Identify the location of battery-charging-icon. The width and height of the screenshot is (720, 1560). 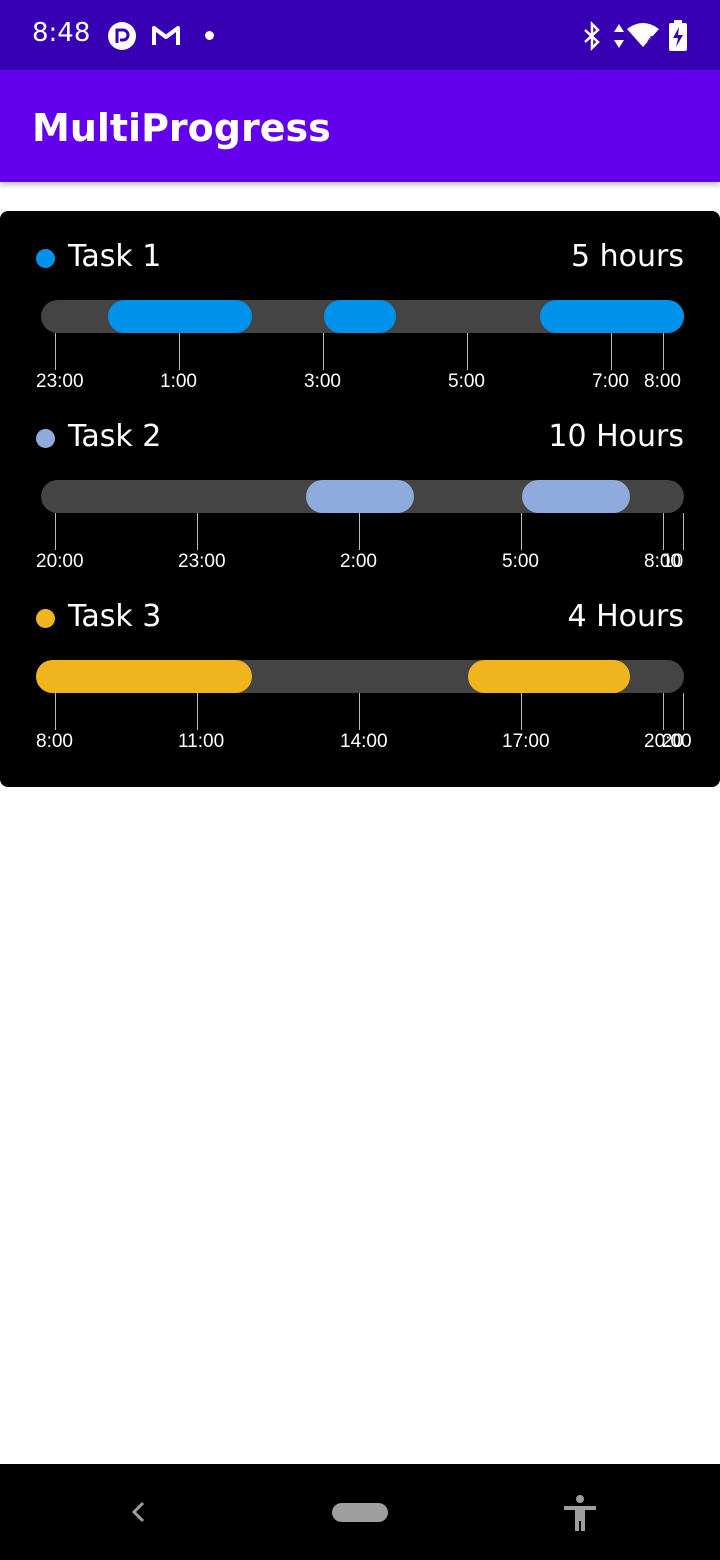
(678, 35).